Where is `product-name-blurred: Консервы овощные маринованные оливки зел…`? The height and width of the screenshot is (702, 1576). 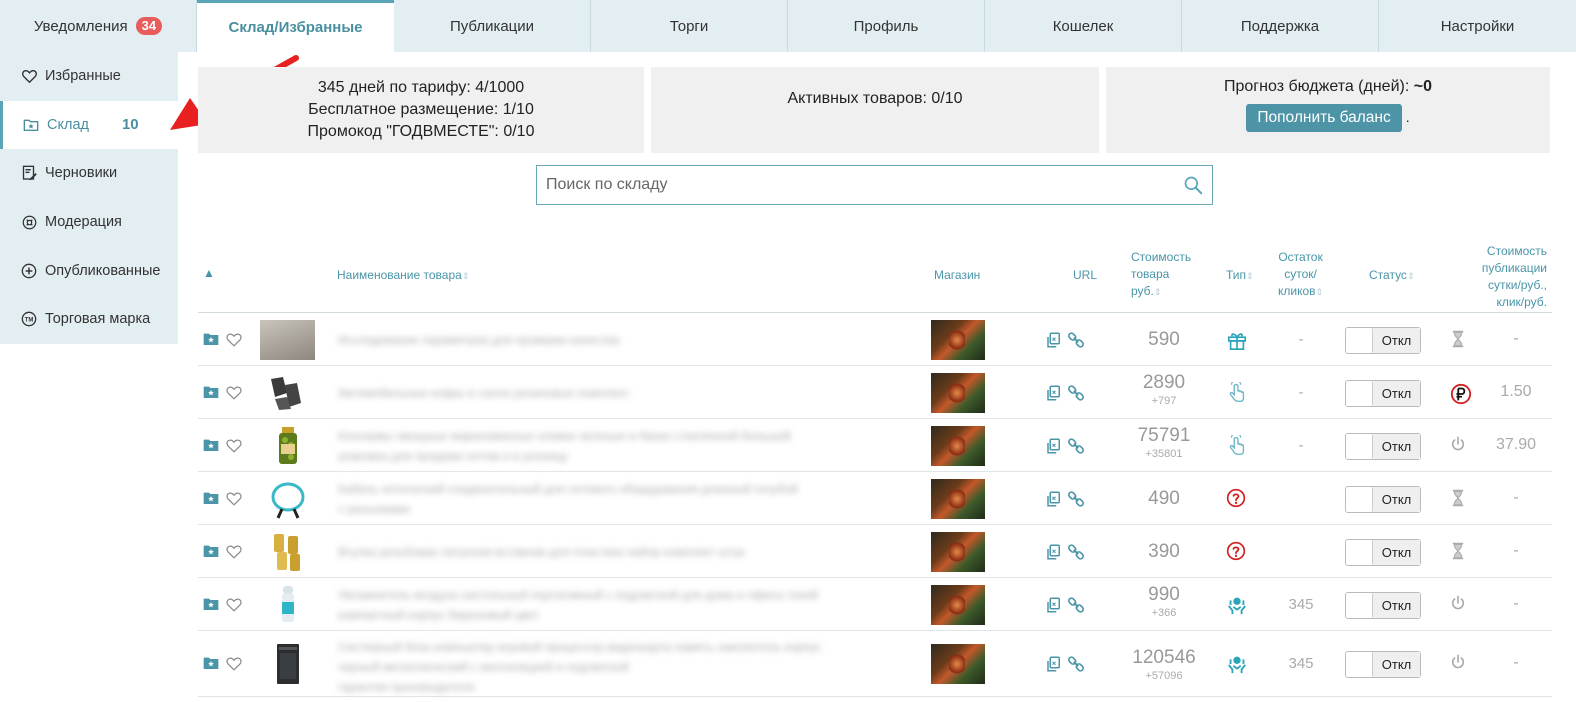
product-name-blurred: Консервы овощные маринованные оливки зел… is located at coordinates (598, 446).